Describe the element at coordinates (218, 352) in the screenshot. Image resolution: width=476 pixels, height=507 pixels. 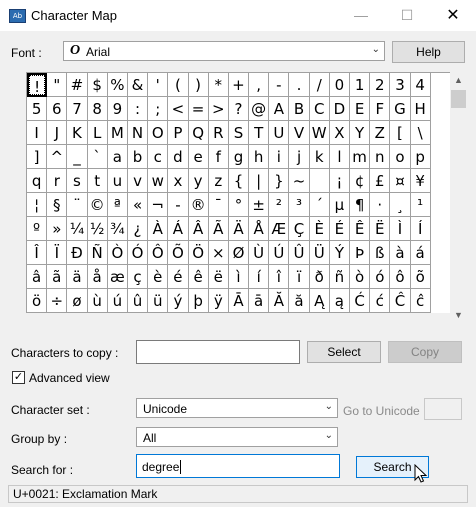
I see `characters-to-copy-input` at that location.